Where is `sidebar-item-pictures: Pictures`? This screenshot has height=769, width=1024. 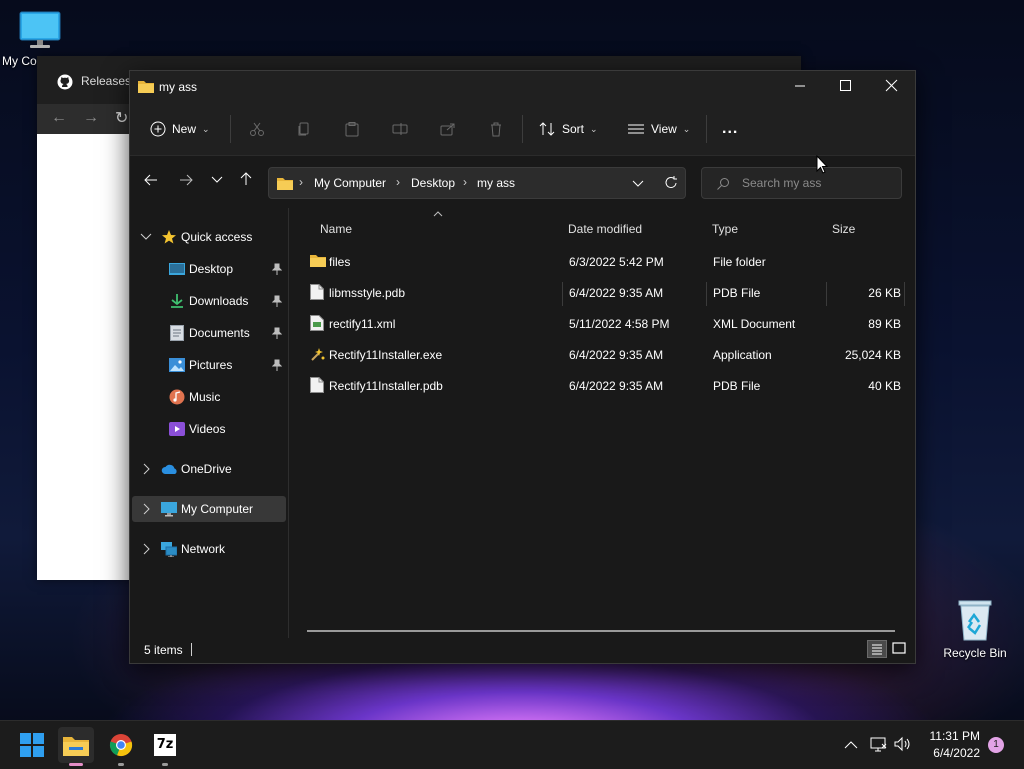
sidebar-item-pictures: Pictures is located at coordinates (209, 365).